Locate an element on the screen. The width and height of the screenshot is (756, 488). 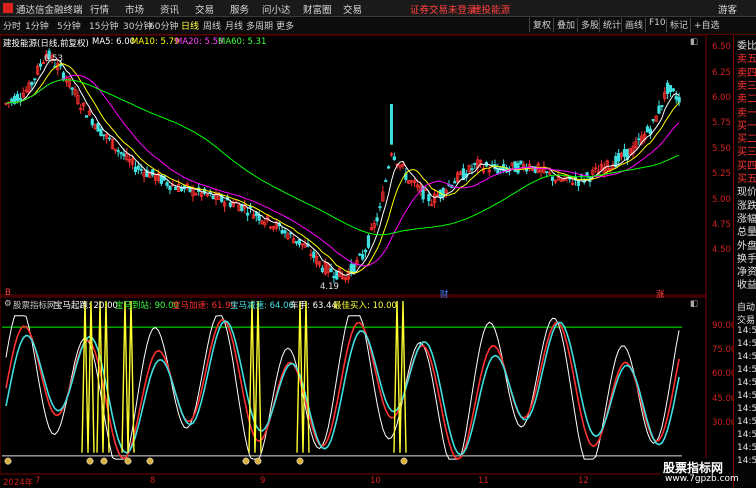
price-tick-4: 5.50 is located at coordinates (721, 148).